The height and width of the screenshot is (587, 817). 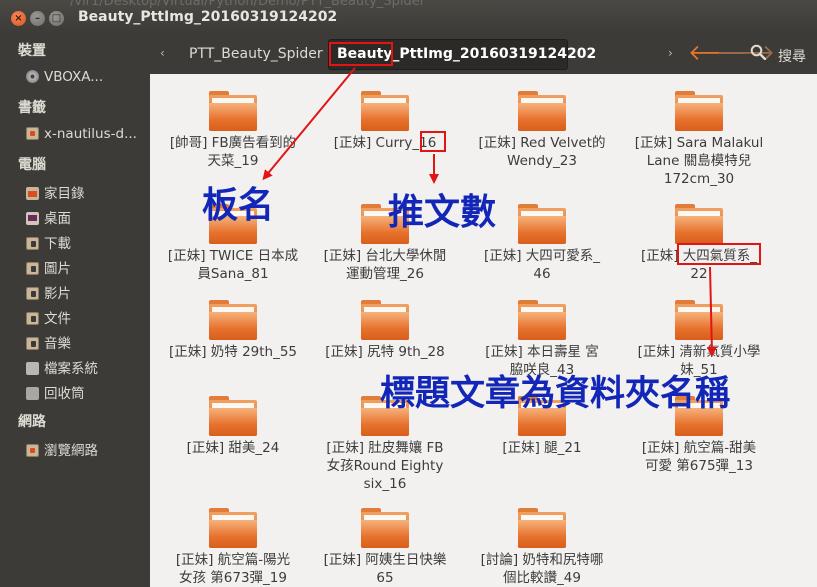 What do you see at coordinates (238, 205) in the screenshot?
I see `annotation-board-name: 板名` at bounding box center [238, 205].